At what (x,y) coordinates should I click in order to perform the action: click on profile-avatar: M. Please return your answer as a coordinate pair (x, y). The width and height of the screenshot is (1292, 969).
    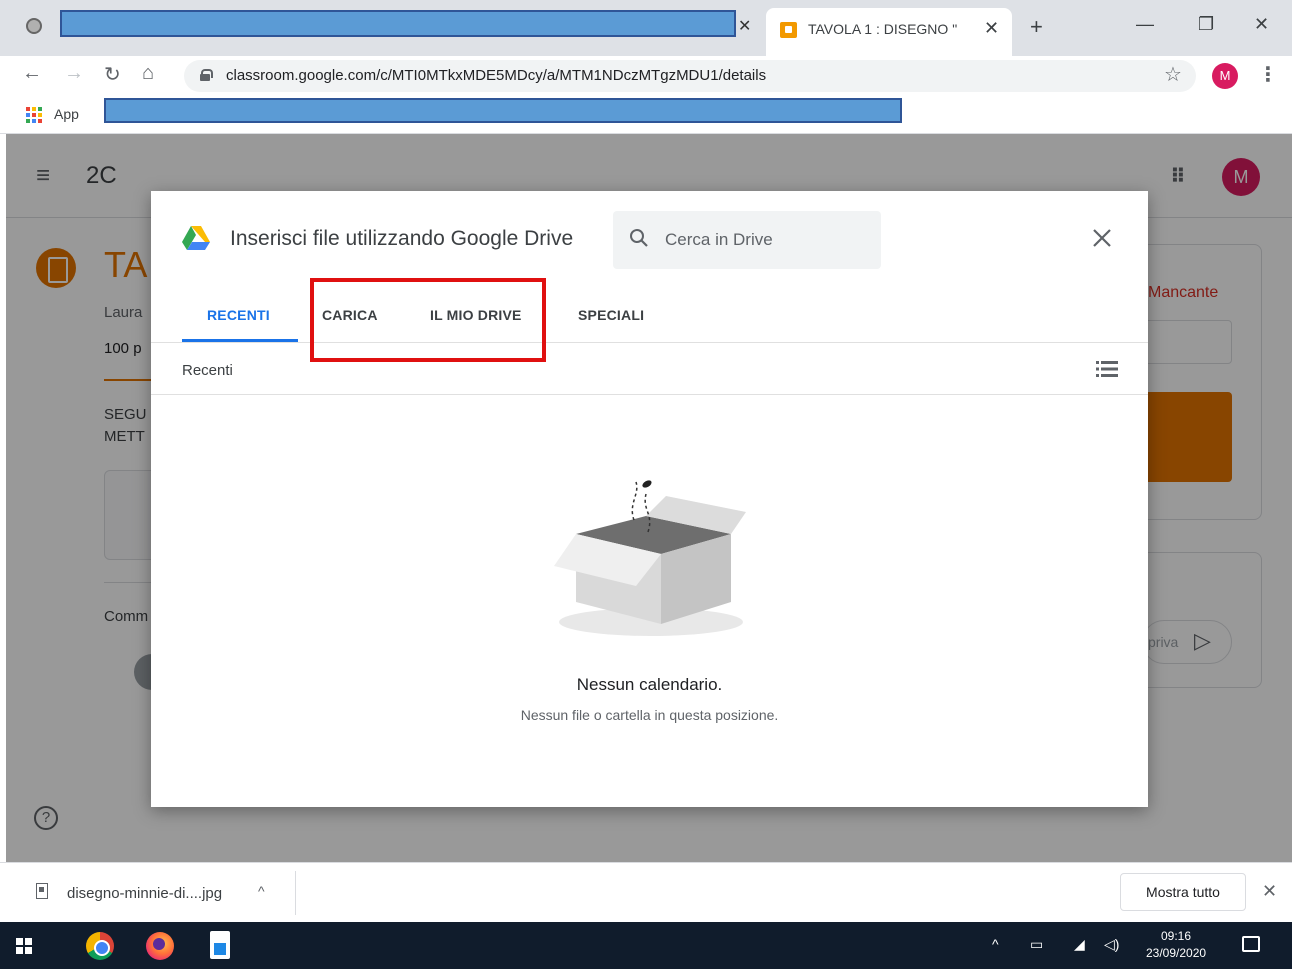
    Looking at the image, I should click on (1225, 76).